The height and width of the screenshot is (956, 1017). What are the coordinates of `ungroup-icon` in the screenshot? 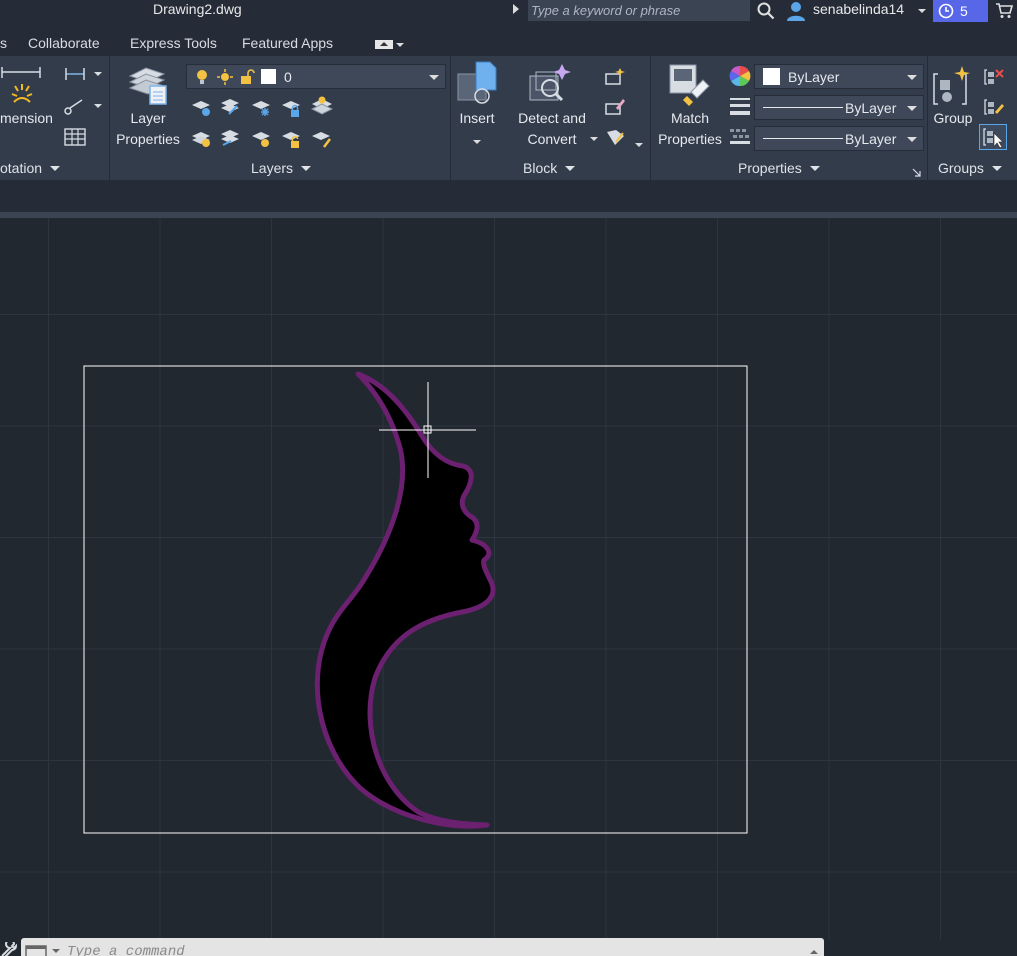 It's located at (994, 79).